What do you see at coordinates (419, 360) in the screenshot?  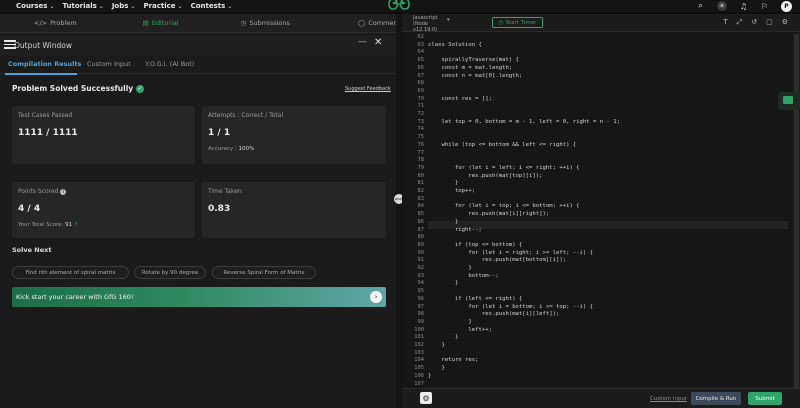 I see `line-number: 104` at bounding box center [419, 360].